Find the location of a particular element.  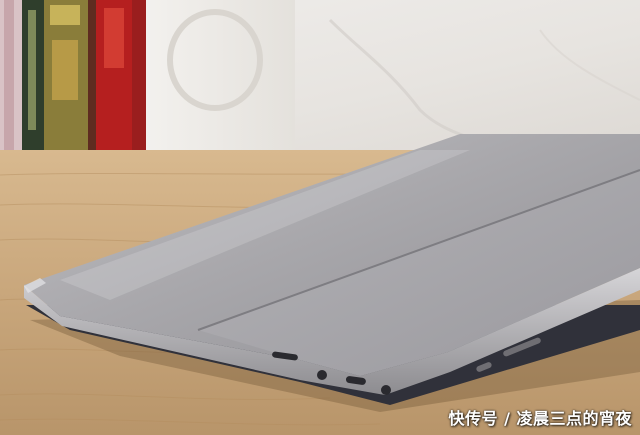

watermark-text: 快传号 / 凌晨三点的宵夜 is located at coordinates (540, 418).